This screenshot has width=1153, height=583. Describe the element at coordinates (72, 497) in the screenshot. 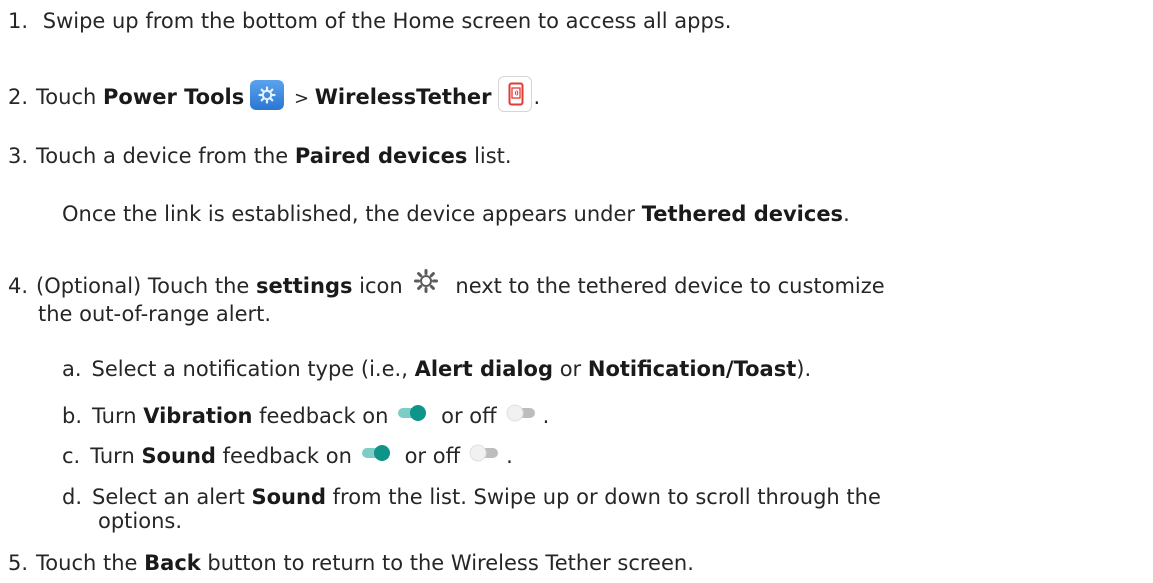

I see `substep-letter: d.` at that location.